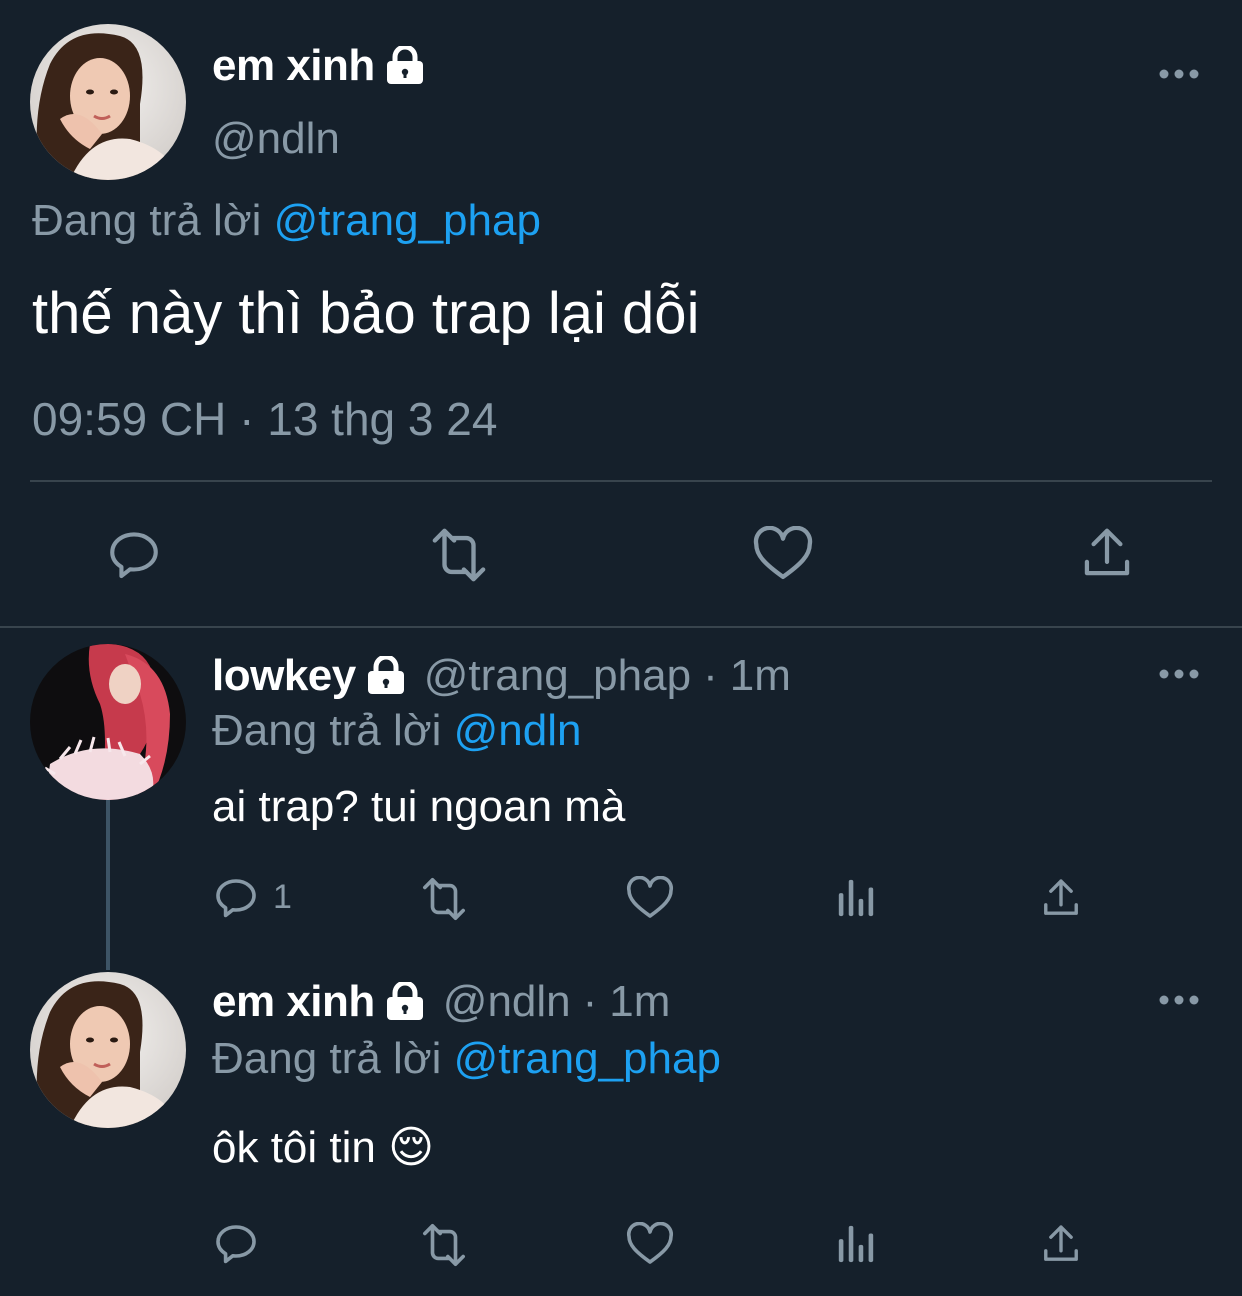 The width and height of the screenshot is (1242, 1296). What do you see at coordinates (419, 806) in the screenshot?
I see `reply-1-text: ai trap? tui ngoan mà` at bounding box center [419, 806].